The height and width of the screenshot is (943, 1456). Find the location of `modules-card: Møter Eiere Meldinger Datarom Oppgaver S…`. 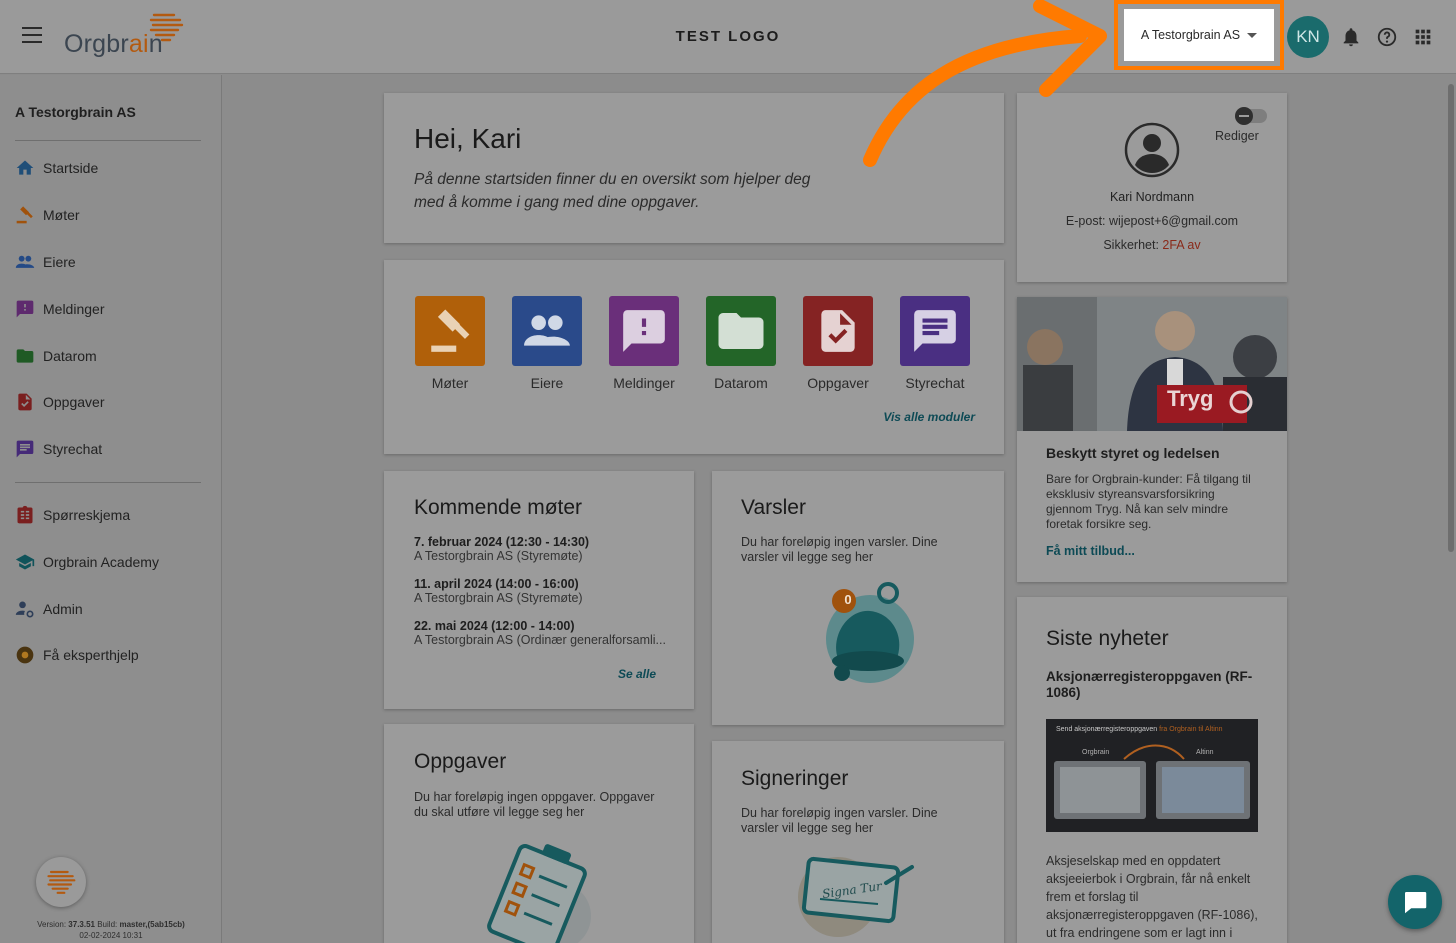

modules-card: Møter Eiere Meldinger Datarom Oppgaver S… is located at coordinates (694, 357).